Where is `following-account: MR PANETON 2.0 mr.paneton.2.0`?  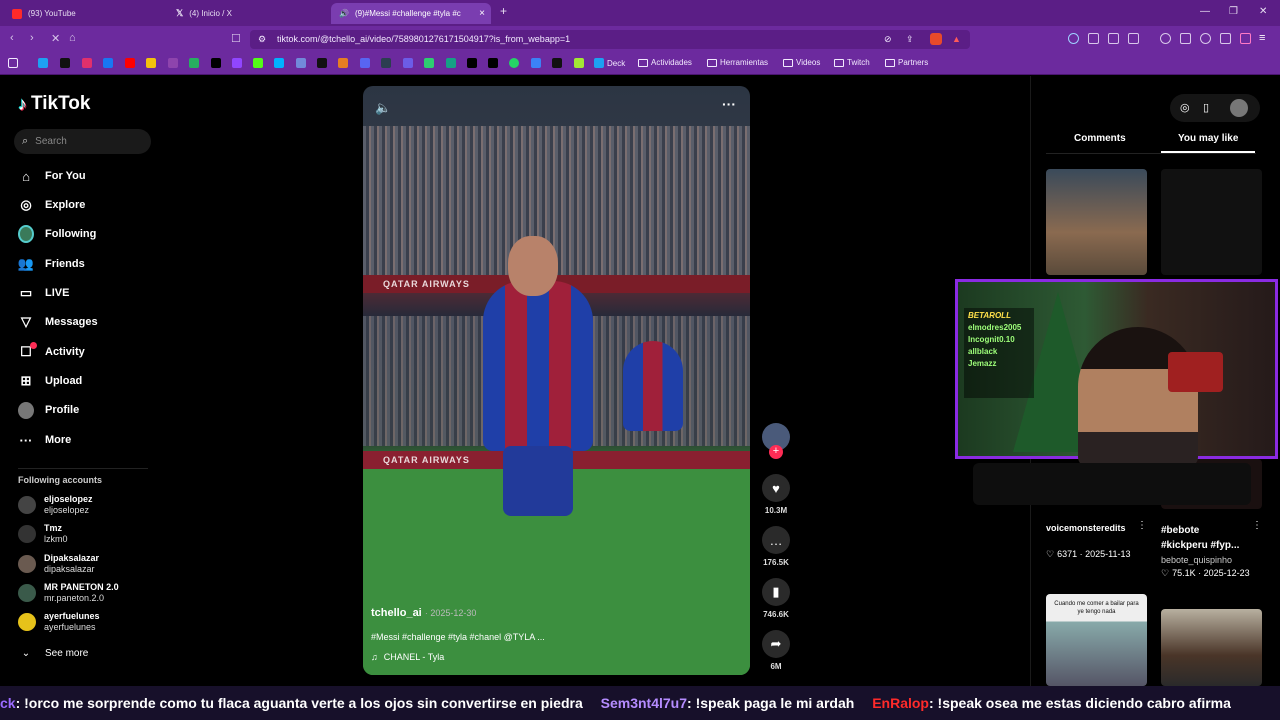
following-account: MR PANETON 2.0 mr.paneton.2.0 is located at coordinates (68, 593).